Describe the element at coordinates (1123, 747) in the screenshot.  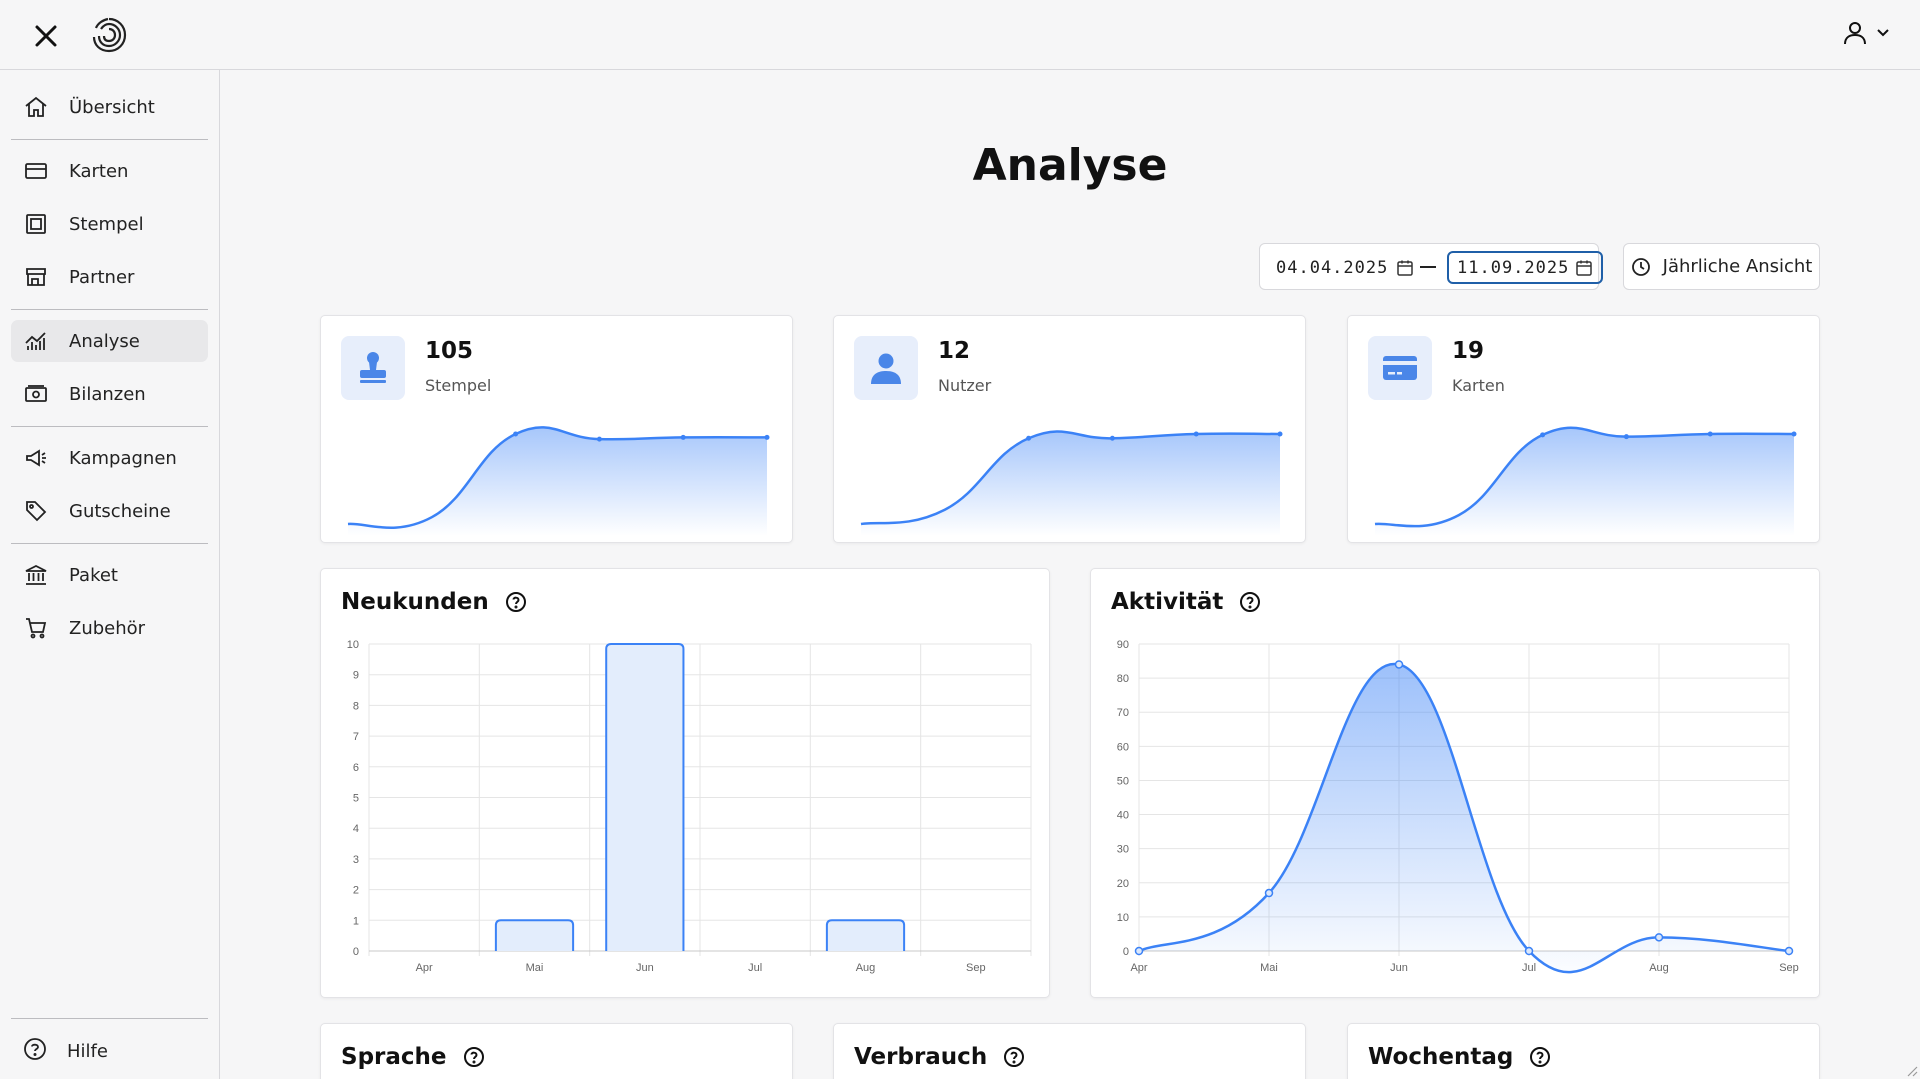
I see `y-tick-label: 60` at that location.